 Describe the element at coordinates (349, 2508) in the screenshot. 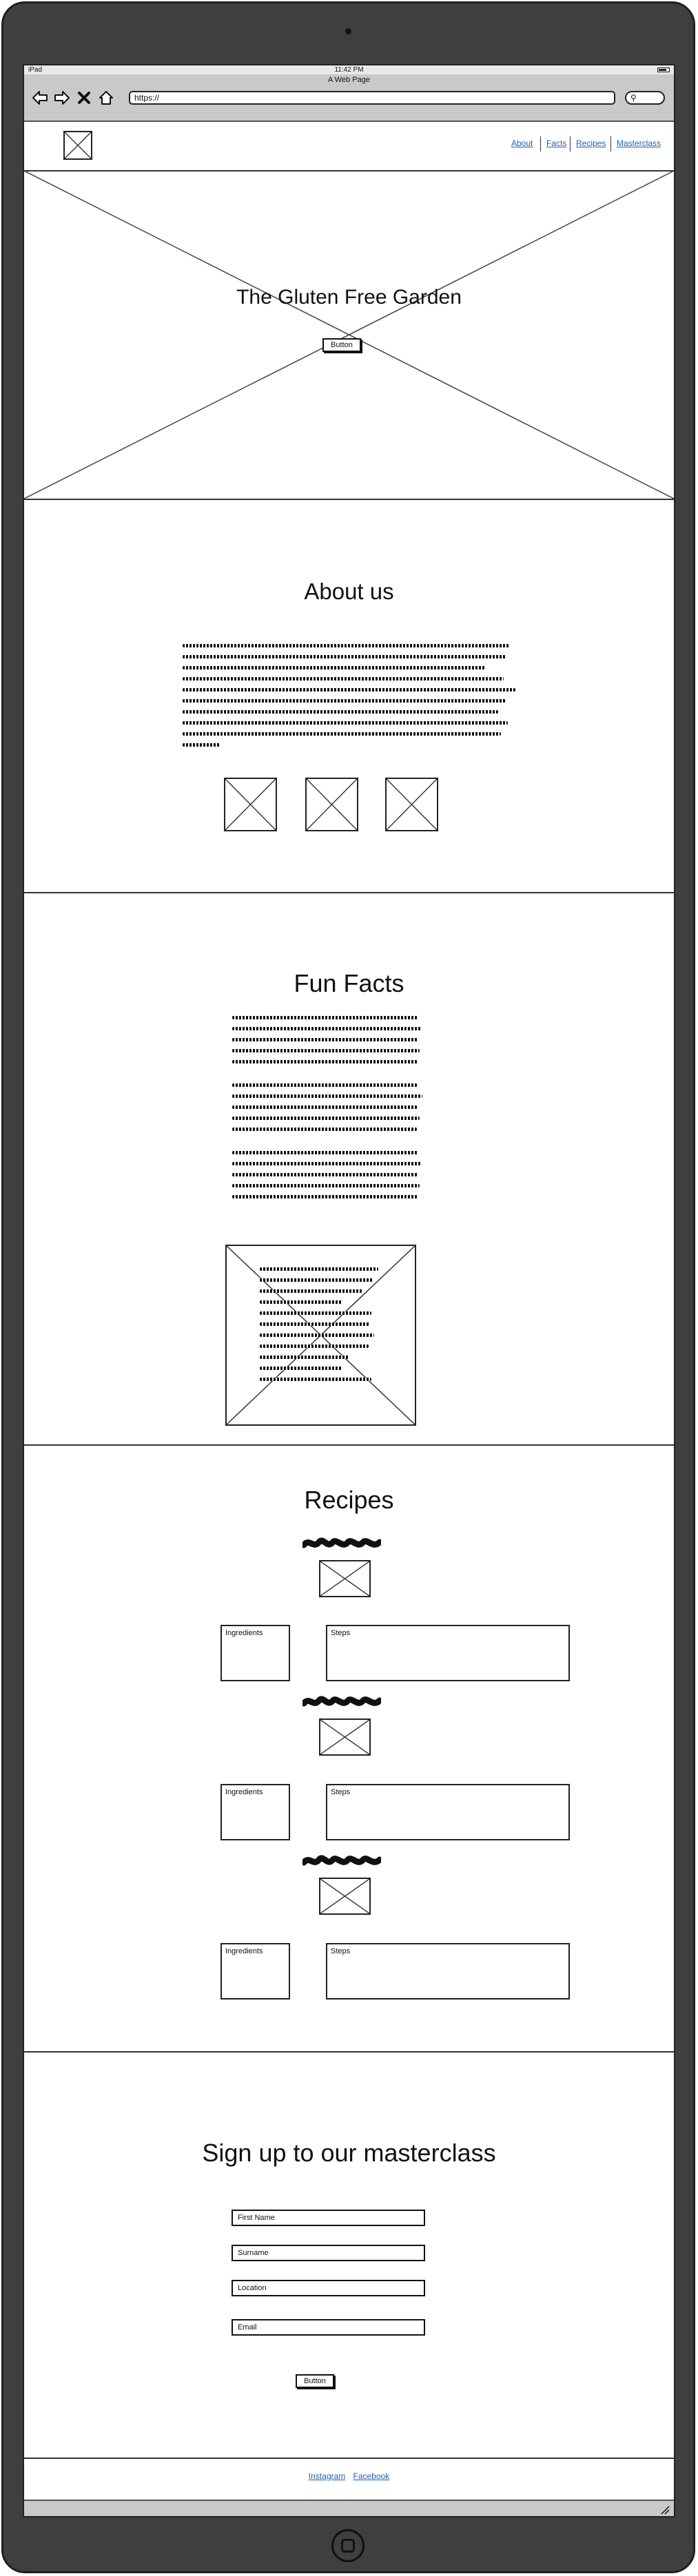

I see `browser-bottom-bar` at that location.